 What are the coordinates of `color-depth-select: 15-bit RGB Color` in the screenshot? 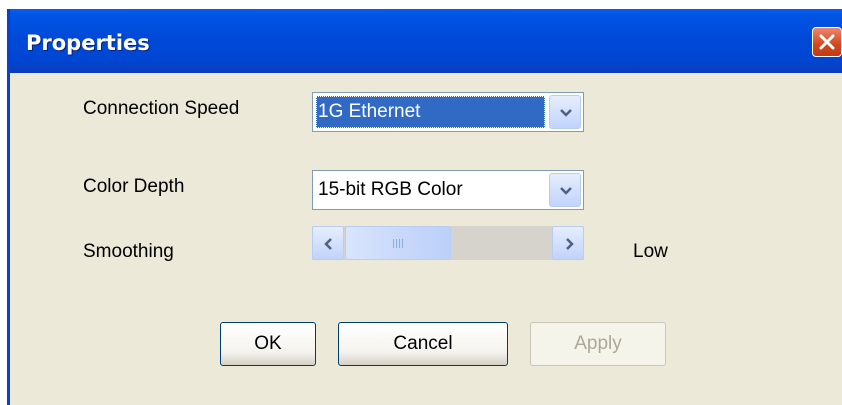 It's located at (448, 190).